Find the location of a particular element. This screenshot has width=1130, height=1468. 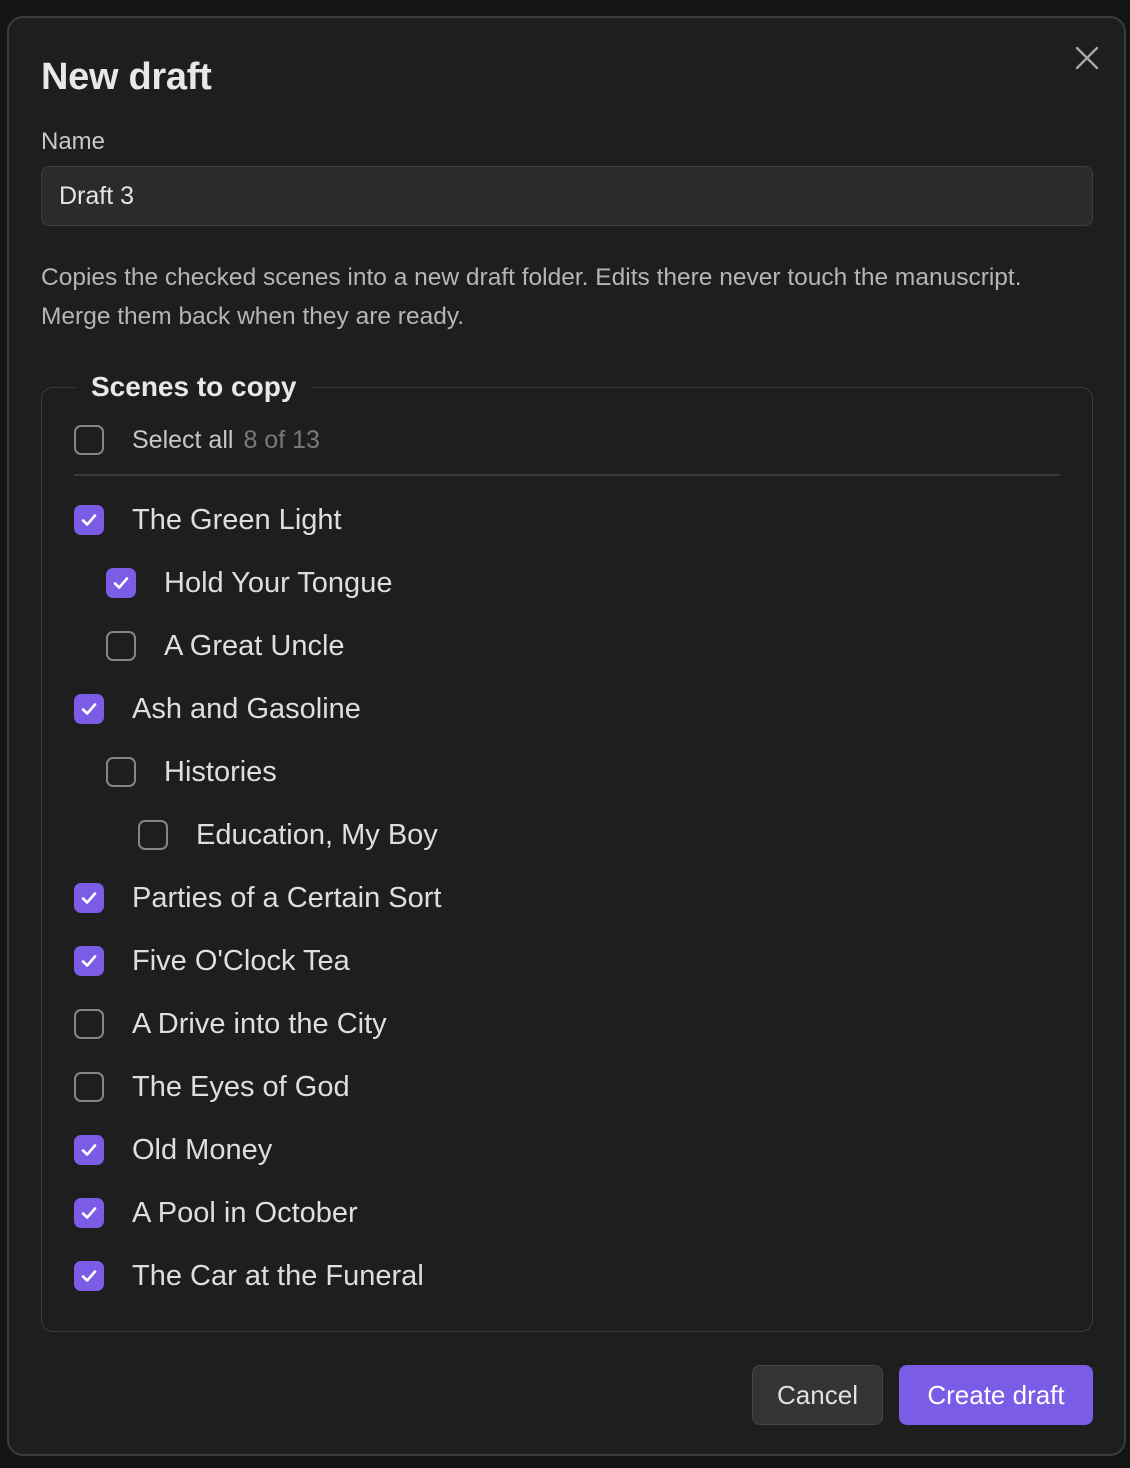

select-all-label: Select all is located at coordinates (183, 439).